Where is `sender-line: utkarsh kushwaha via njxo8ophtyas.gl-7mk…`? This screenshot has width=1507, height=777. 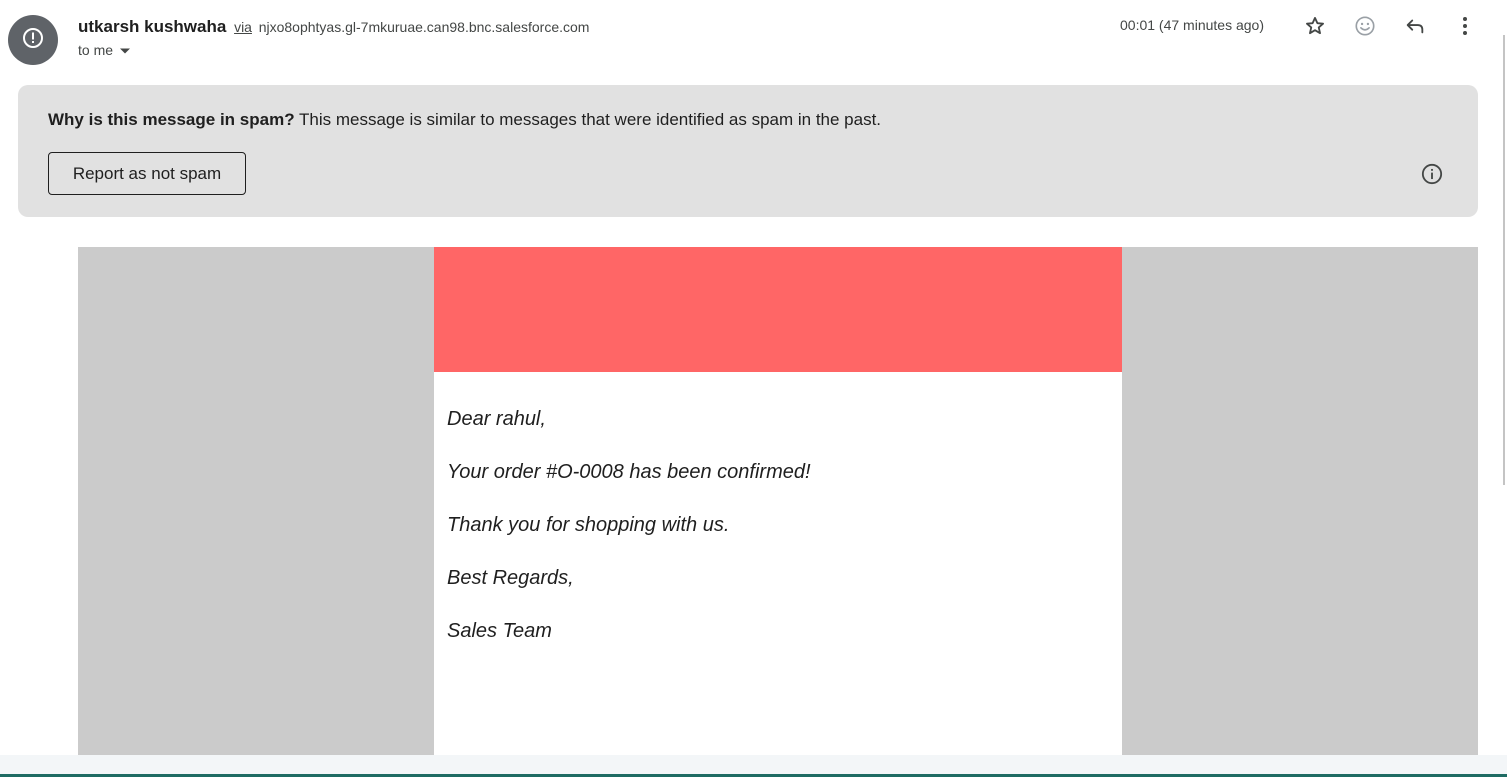
sender-line: utkarsh kushwaha via njxo8ophtyas.gl-7mk… is located at coordinates (333, 27).